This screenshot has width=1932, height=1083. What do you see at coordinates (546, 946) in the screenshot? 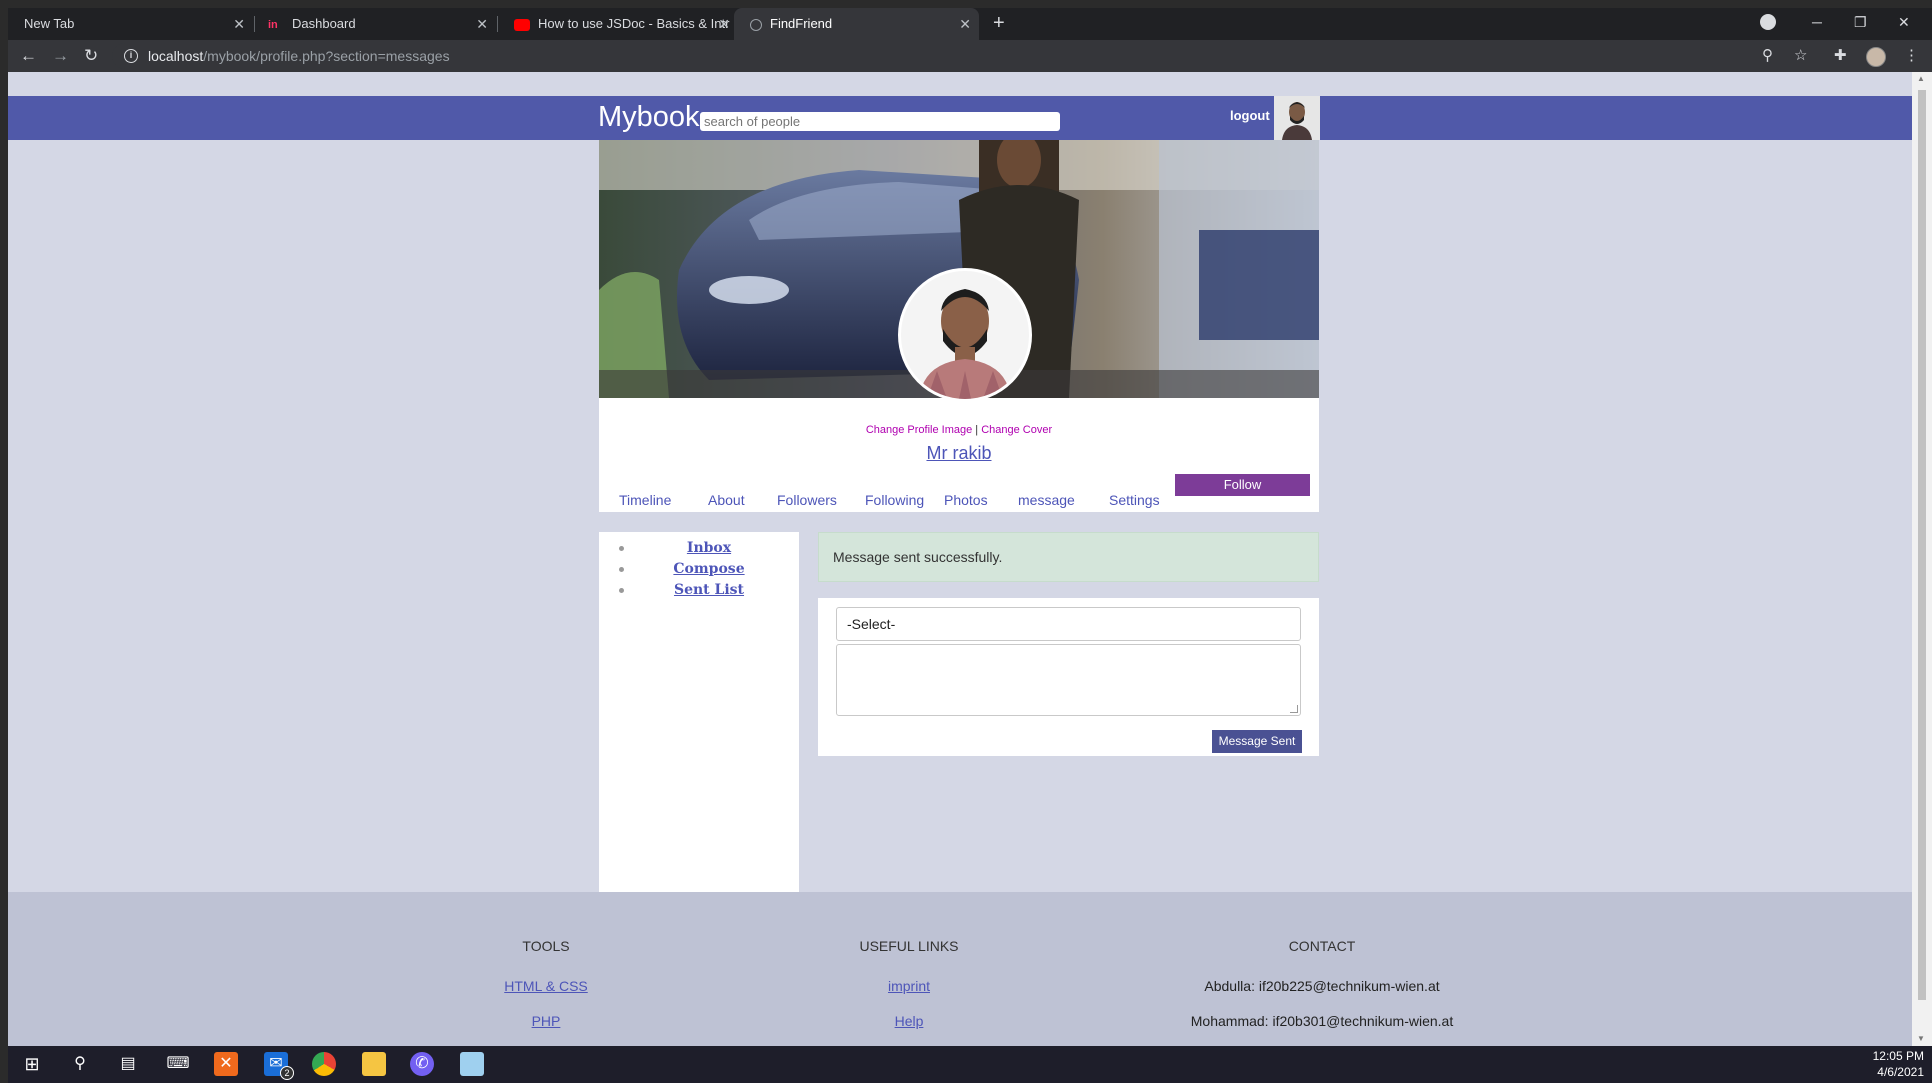
I see `footer-tools-title: TOOLS` at bounding box center [546, 946].